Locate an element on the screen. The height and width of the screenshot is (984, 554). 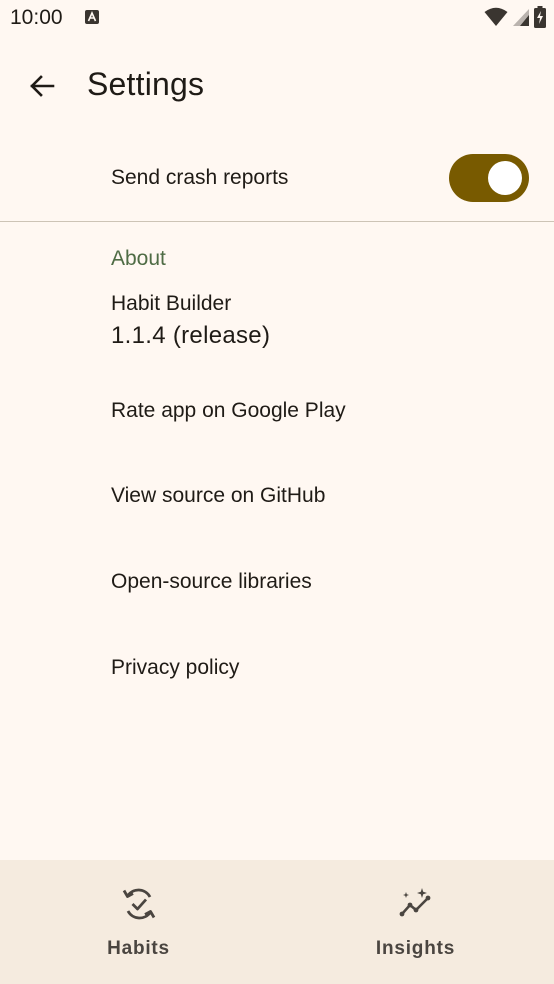
accessibility-a-icon is located at coordinates (92, 17).